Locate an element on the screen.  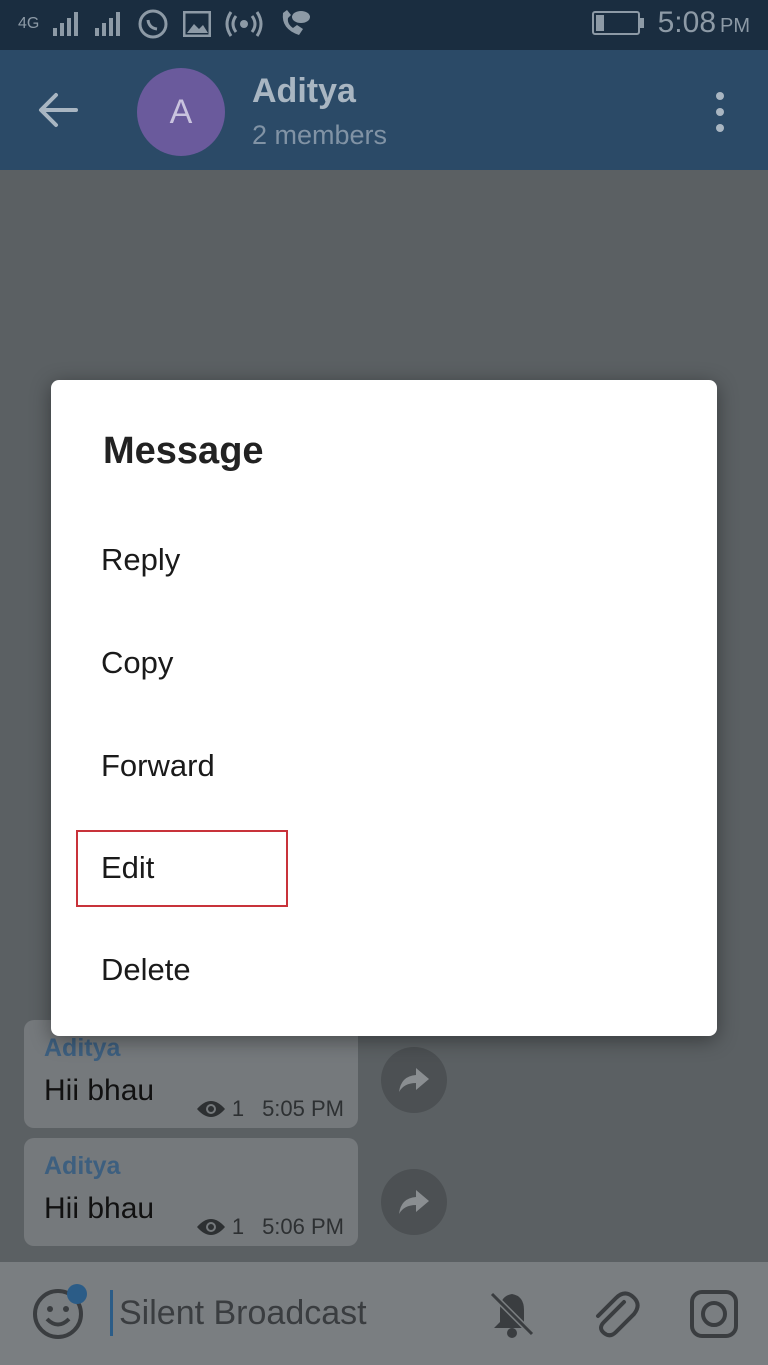
message-time: 5:05 PM is located at coordinates (303, 1108).